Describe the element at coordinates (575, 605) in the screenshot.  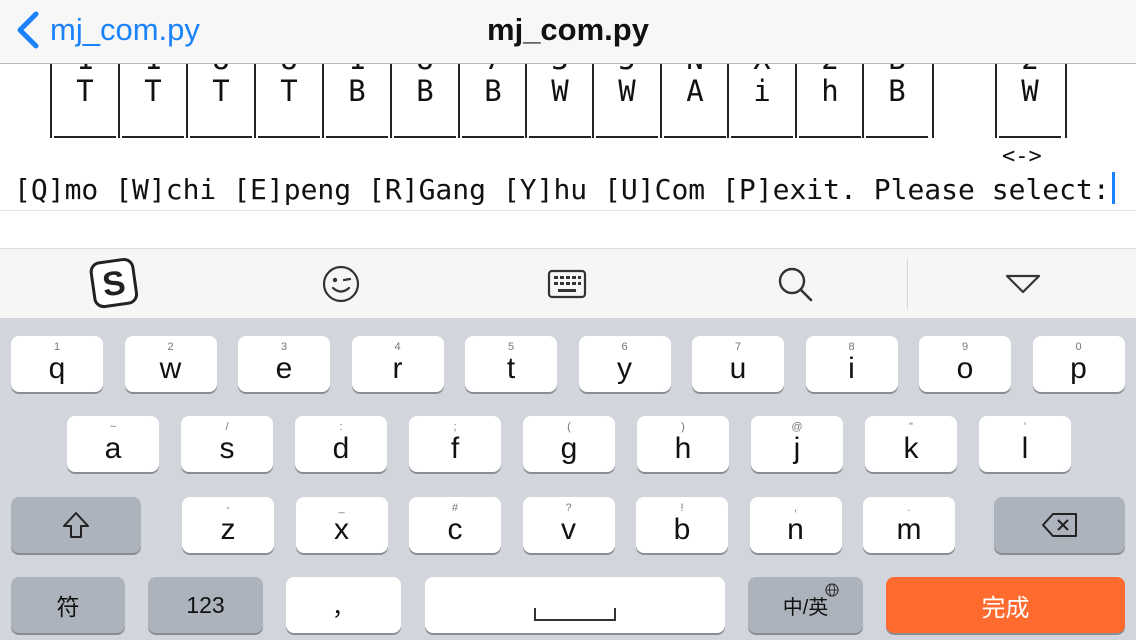
I see `space-key` at that location.